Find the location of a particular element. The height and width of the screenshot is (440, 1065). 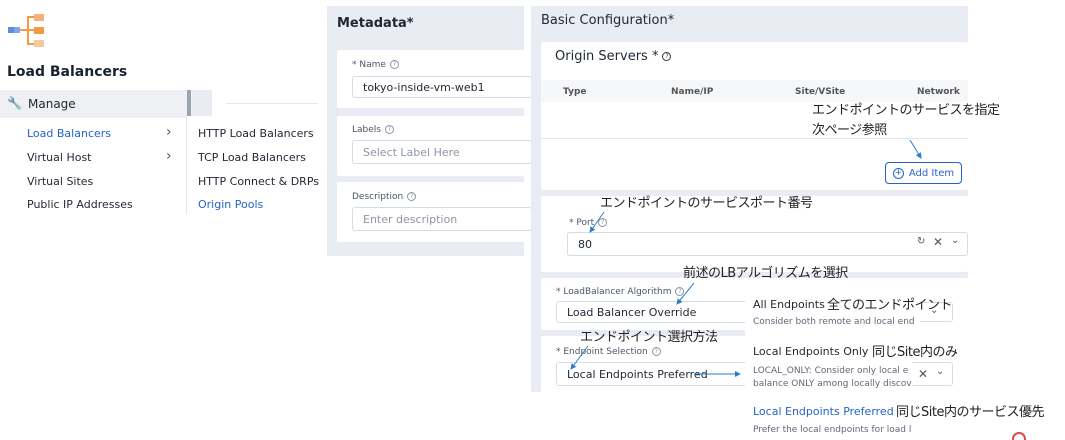

arrow-lb is located at coordinates (685, 293).